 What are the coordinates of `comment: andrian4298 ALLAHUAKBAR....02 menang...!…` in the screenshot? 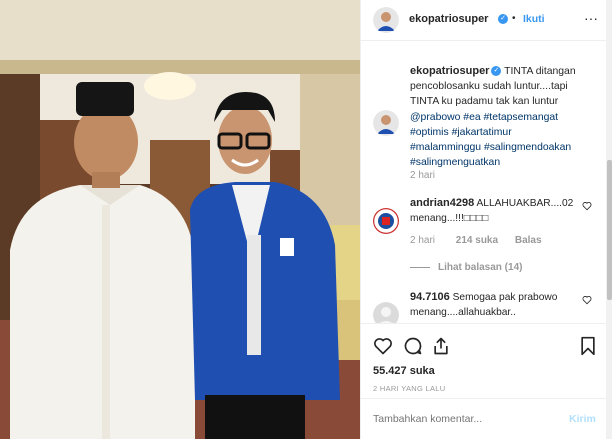 It's located at (495, 211).